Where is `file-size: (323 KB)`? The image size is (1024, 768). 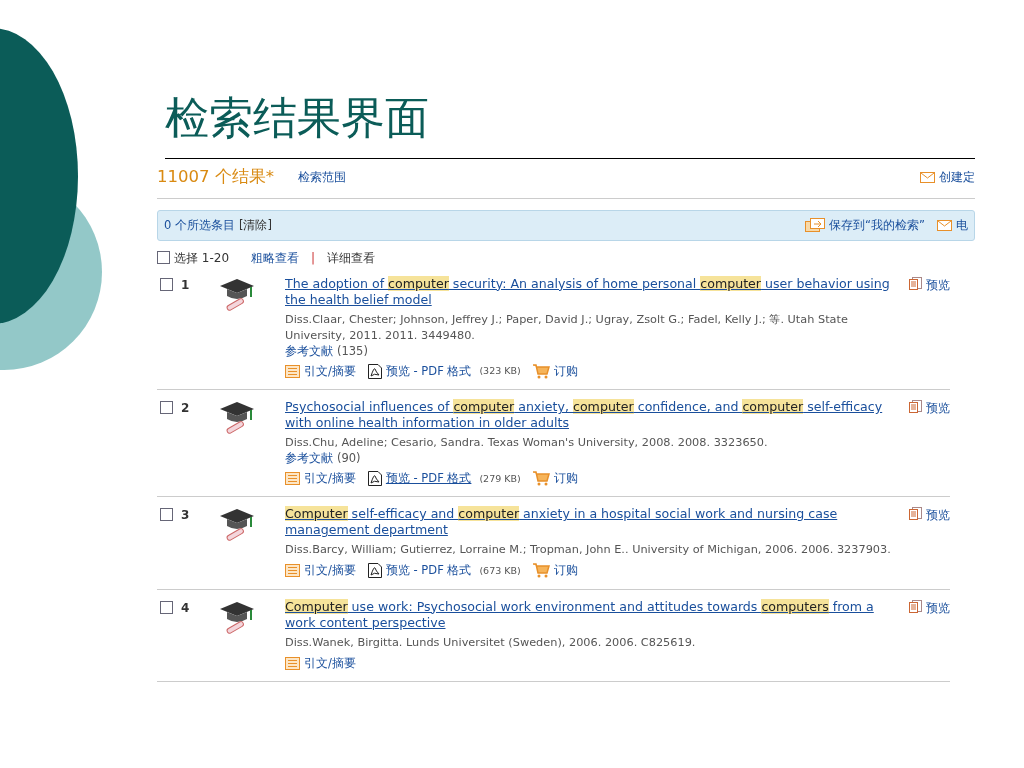
file-size: (323 KB) is located at coordinates (500, 371).